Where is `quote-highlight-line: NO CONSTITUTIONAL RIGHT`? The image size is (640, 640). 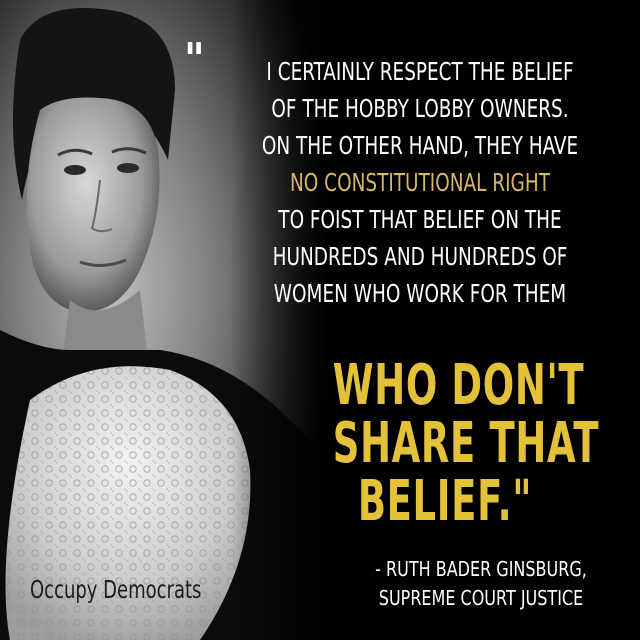
quote-highlight-line: NO CONSTITUTIONAL RIGHT is located at coordinates (420, 182).